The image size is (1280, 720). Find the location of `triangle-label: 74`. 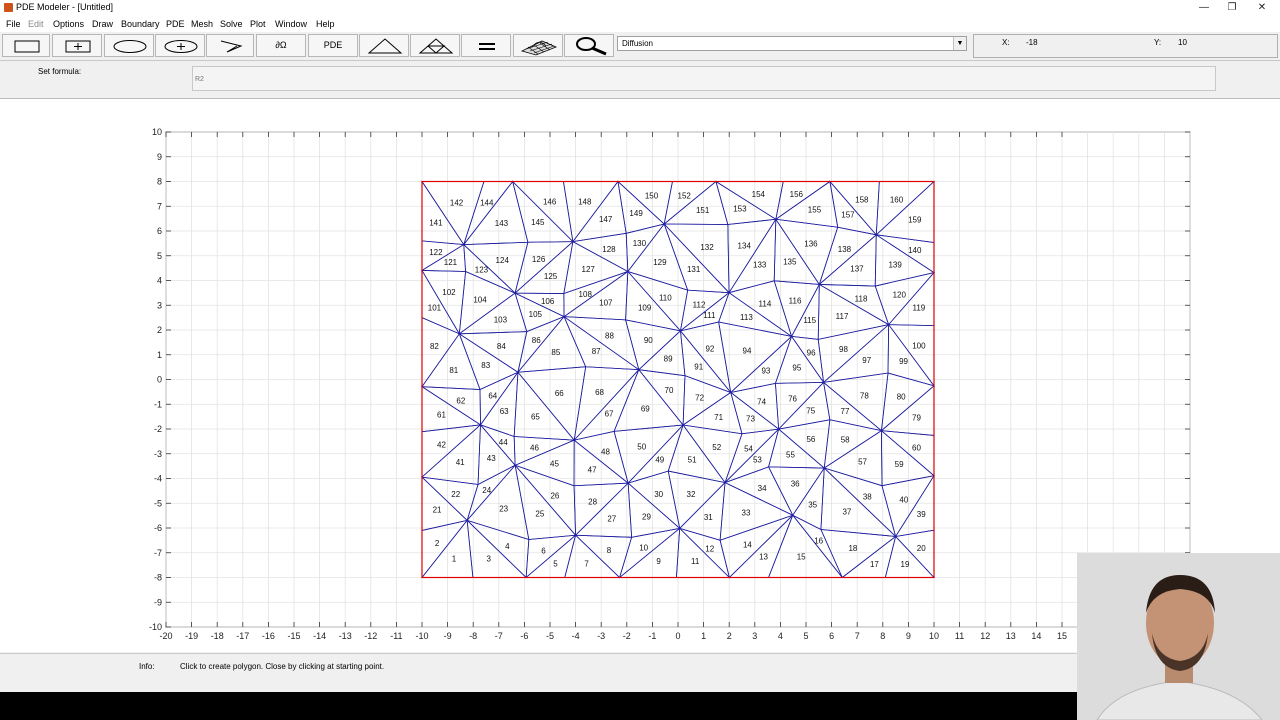

triangle-label: 74 is located at coordinates (761, 402).